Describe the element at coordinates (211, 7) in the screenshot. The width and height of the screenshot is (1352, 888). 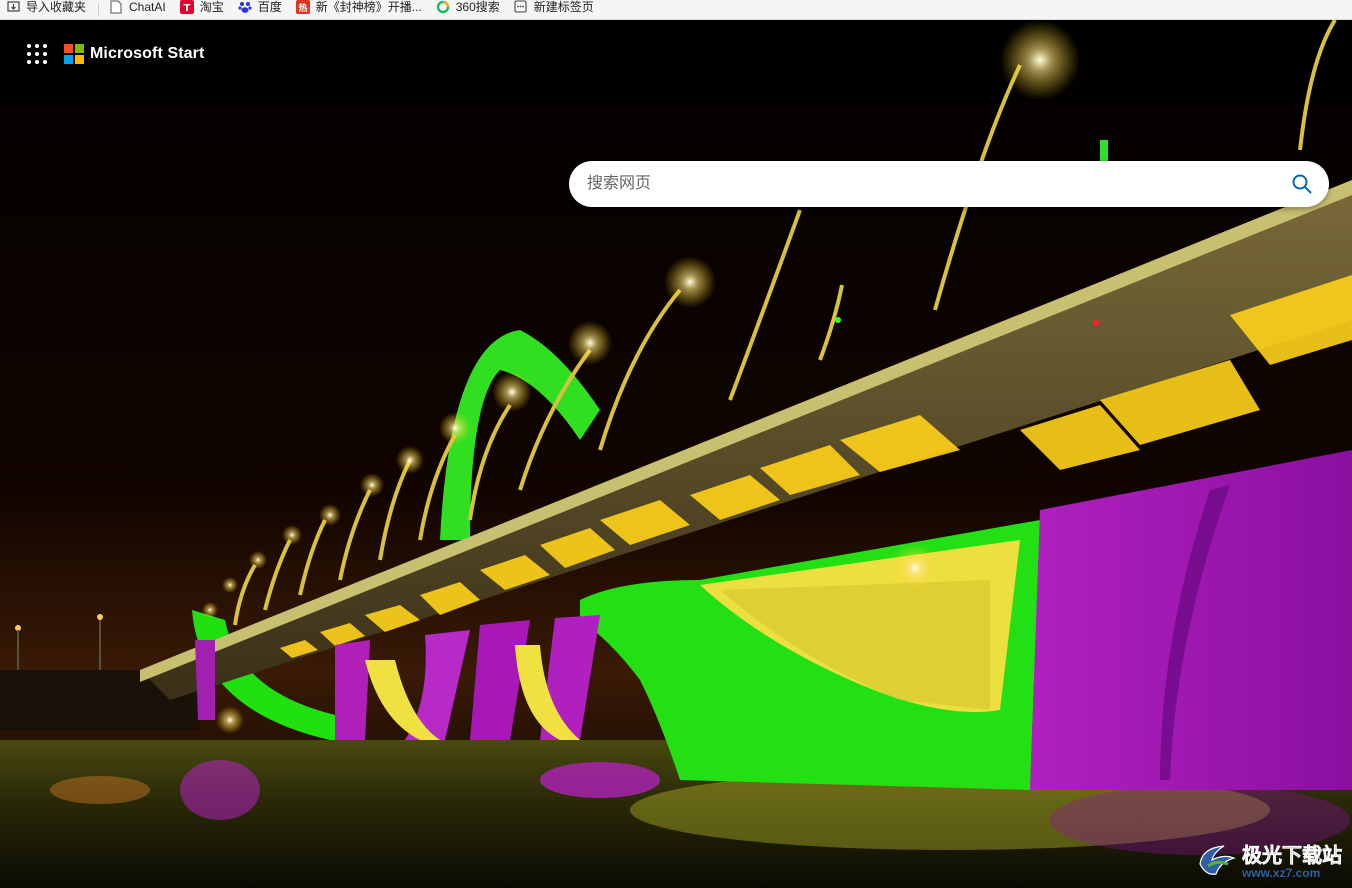
I see `bookmark-label: 淘宝` at that location.